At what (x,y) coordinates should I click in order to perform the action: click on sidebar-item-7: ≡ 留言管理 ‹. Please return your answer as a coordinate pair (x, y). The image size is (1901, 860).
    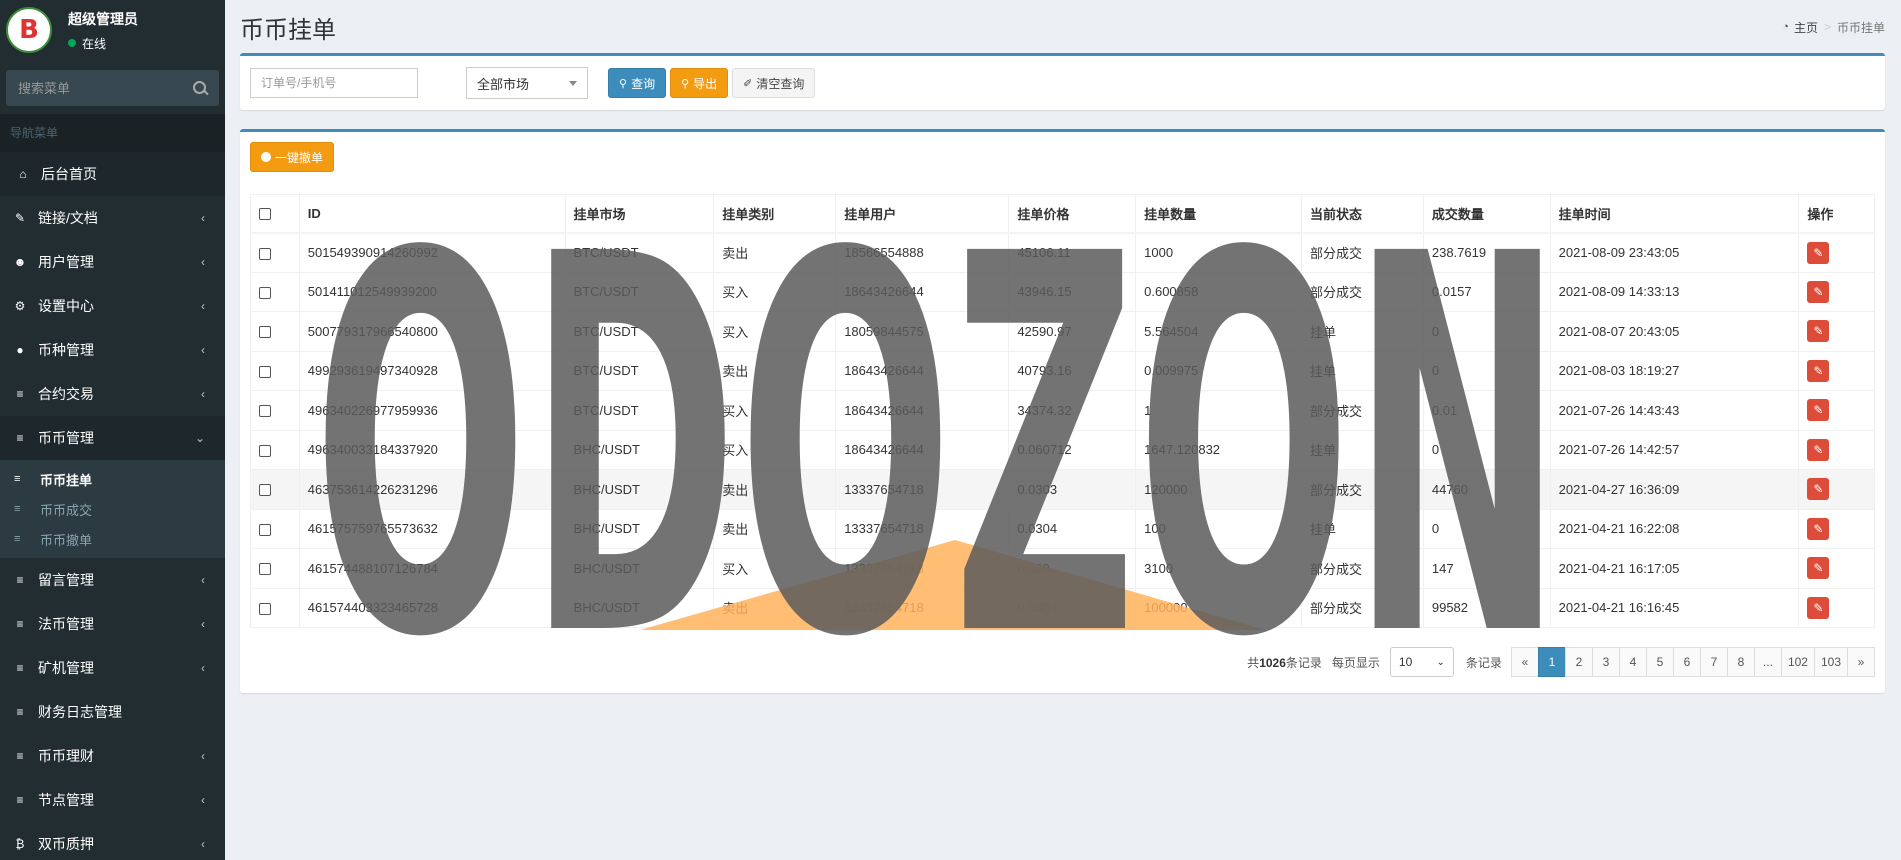
    Looking at the image, I should click on (112, 580).